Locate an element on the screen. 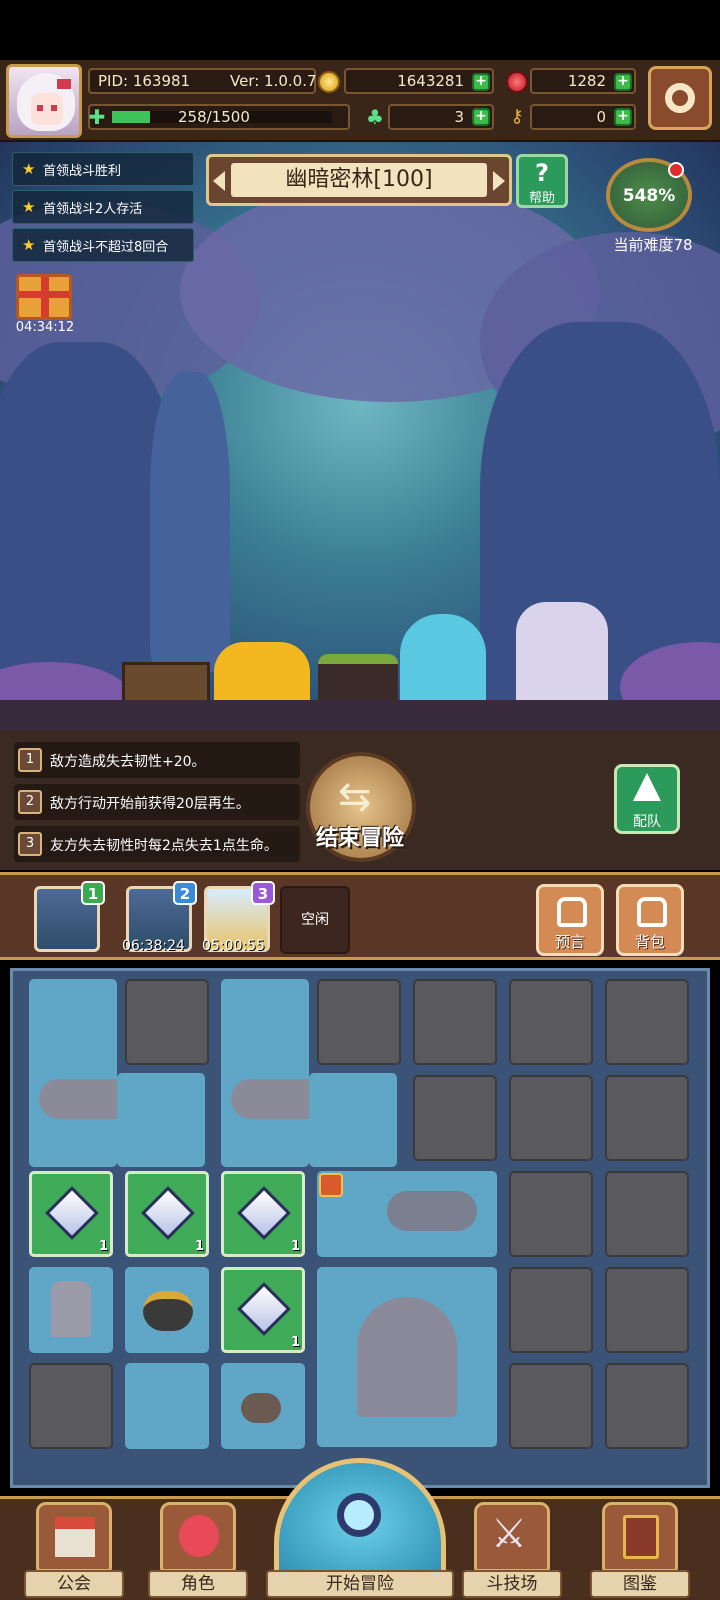 The image size is (720, 1600). arrow-left-icon is located at coordinates (219, 181).